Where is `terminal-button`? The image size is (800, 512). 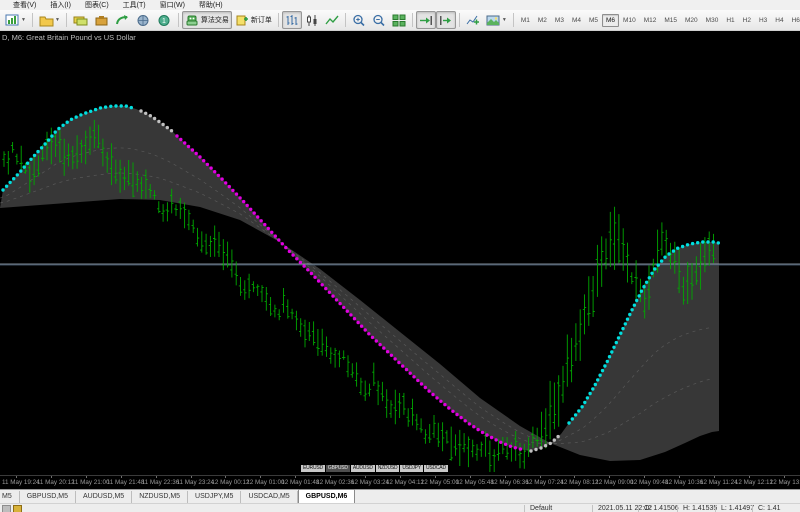 terminal-button is located at coordinates (143, 20).